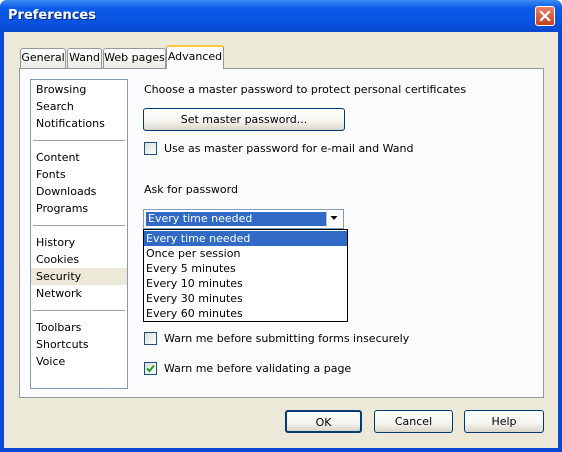  Describe the element at coordinates (79, 293) in the screenshot. I see `sidebar-item-network: Network` at that location.